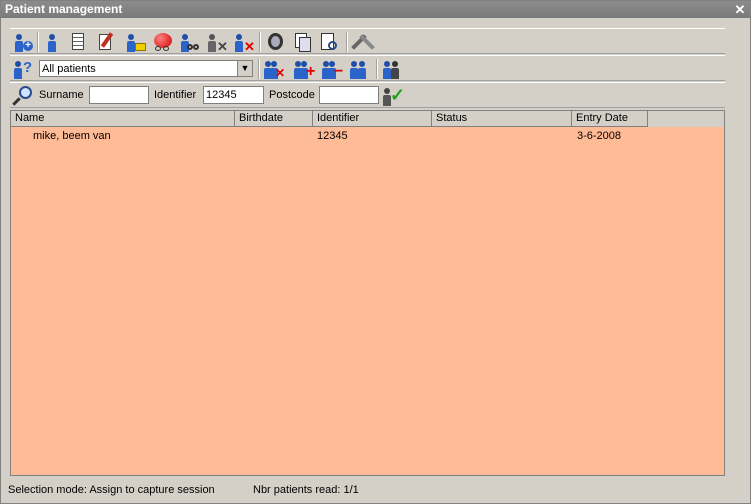  Describe the element at coordinates (502, 119) in the screenshot. I see `column-header-status: Status` at that location.